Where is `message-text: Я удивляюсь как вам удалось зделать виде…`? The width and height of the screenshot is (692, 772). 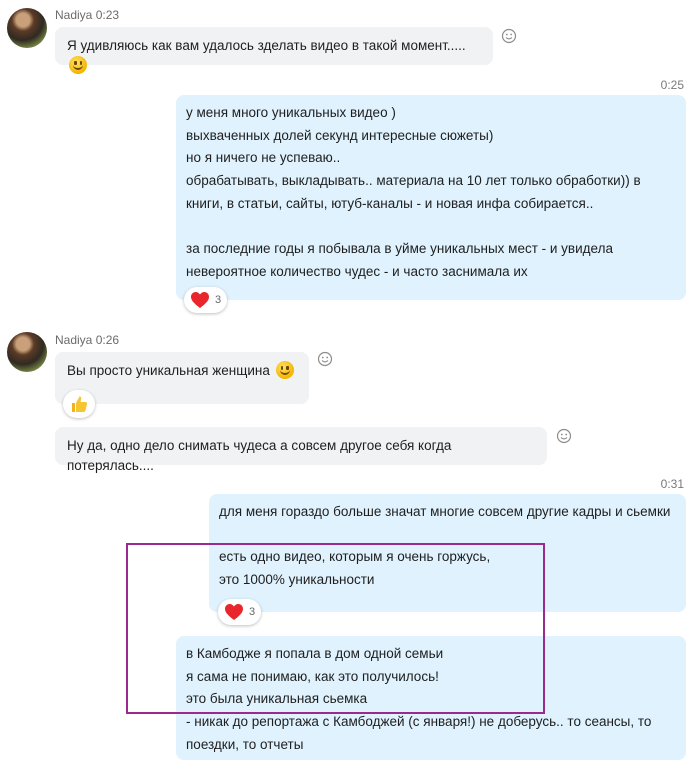 message-text: Я удивляюсь как вам удалось зделать виде… is located at coordinates (266, 45).